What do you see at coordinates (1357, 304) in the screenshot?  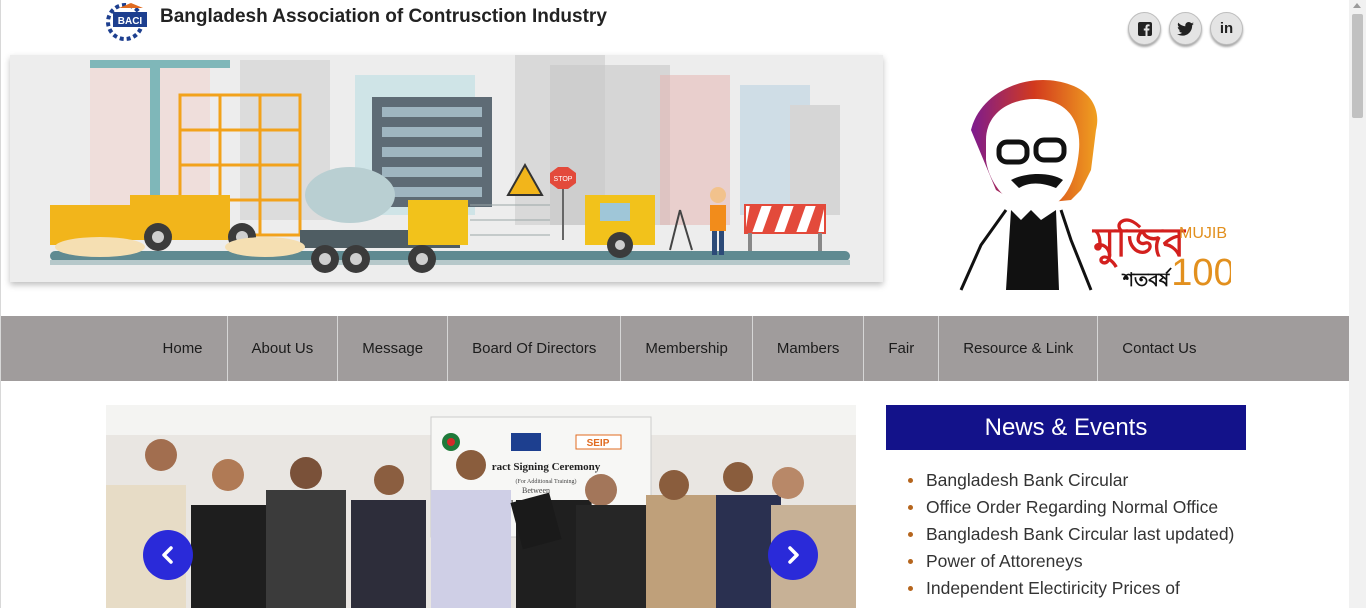 I see `page-scrollbar` at bounding box center [1357, 304].